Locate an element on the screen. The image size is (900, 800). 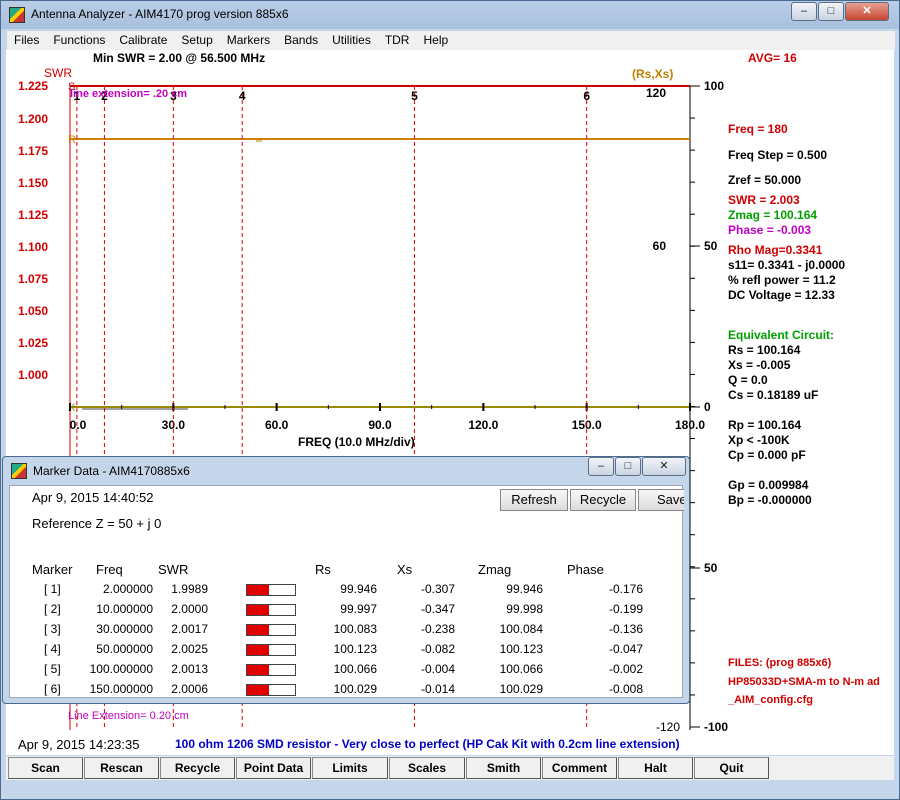
cell-xs: -0.238 is located at coordinates (437, 629).